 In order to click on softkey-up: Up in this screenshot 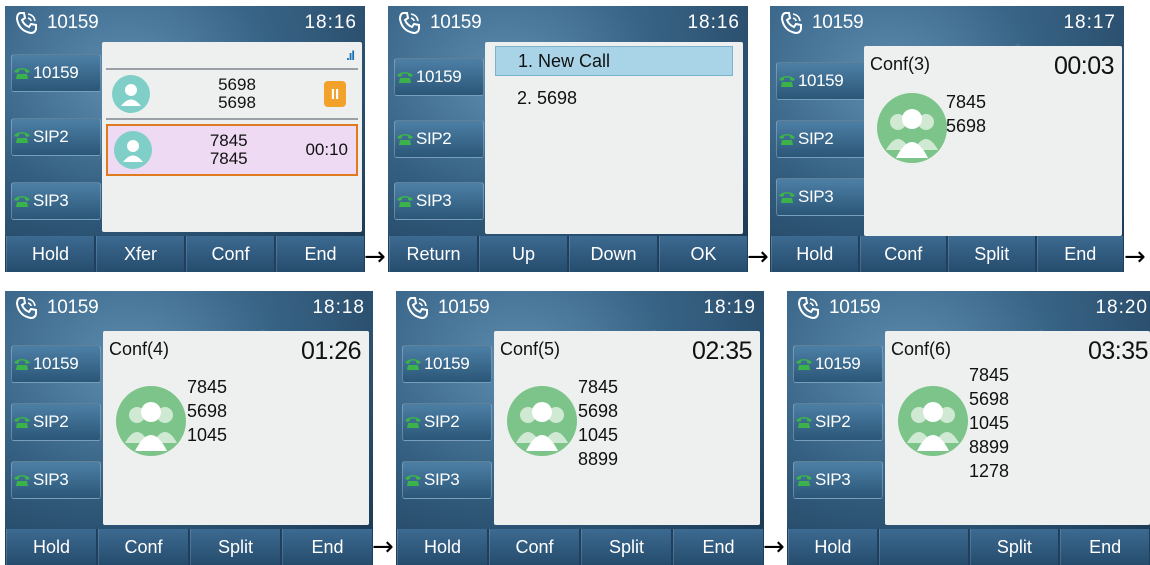, I will do `click(523, 254)`.